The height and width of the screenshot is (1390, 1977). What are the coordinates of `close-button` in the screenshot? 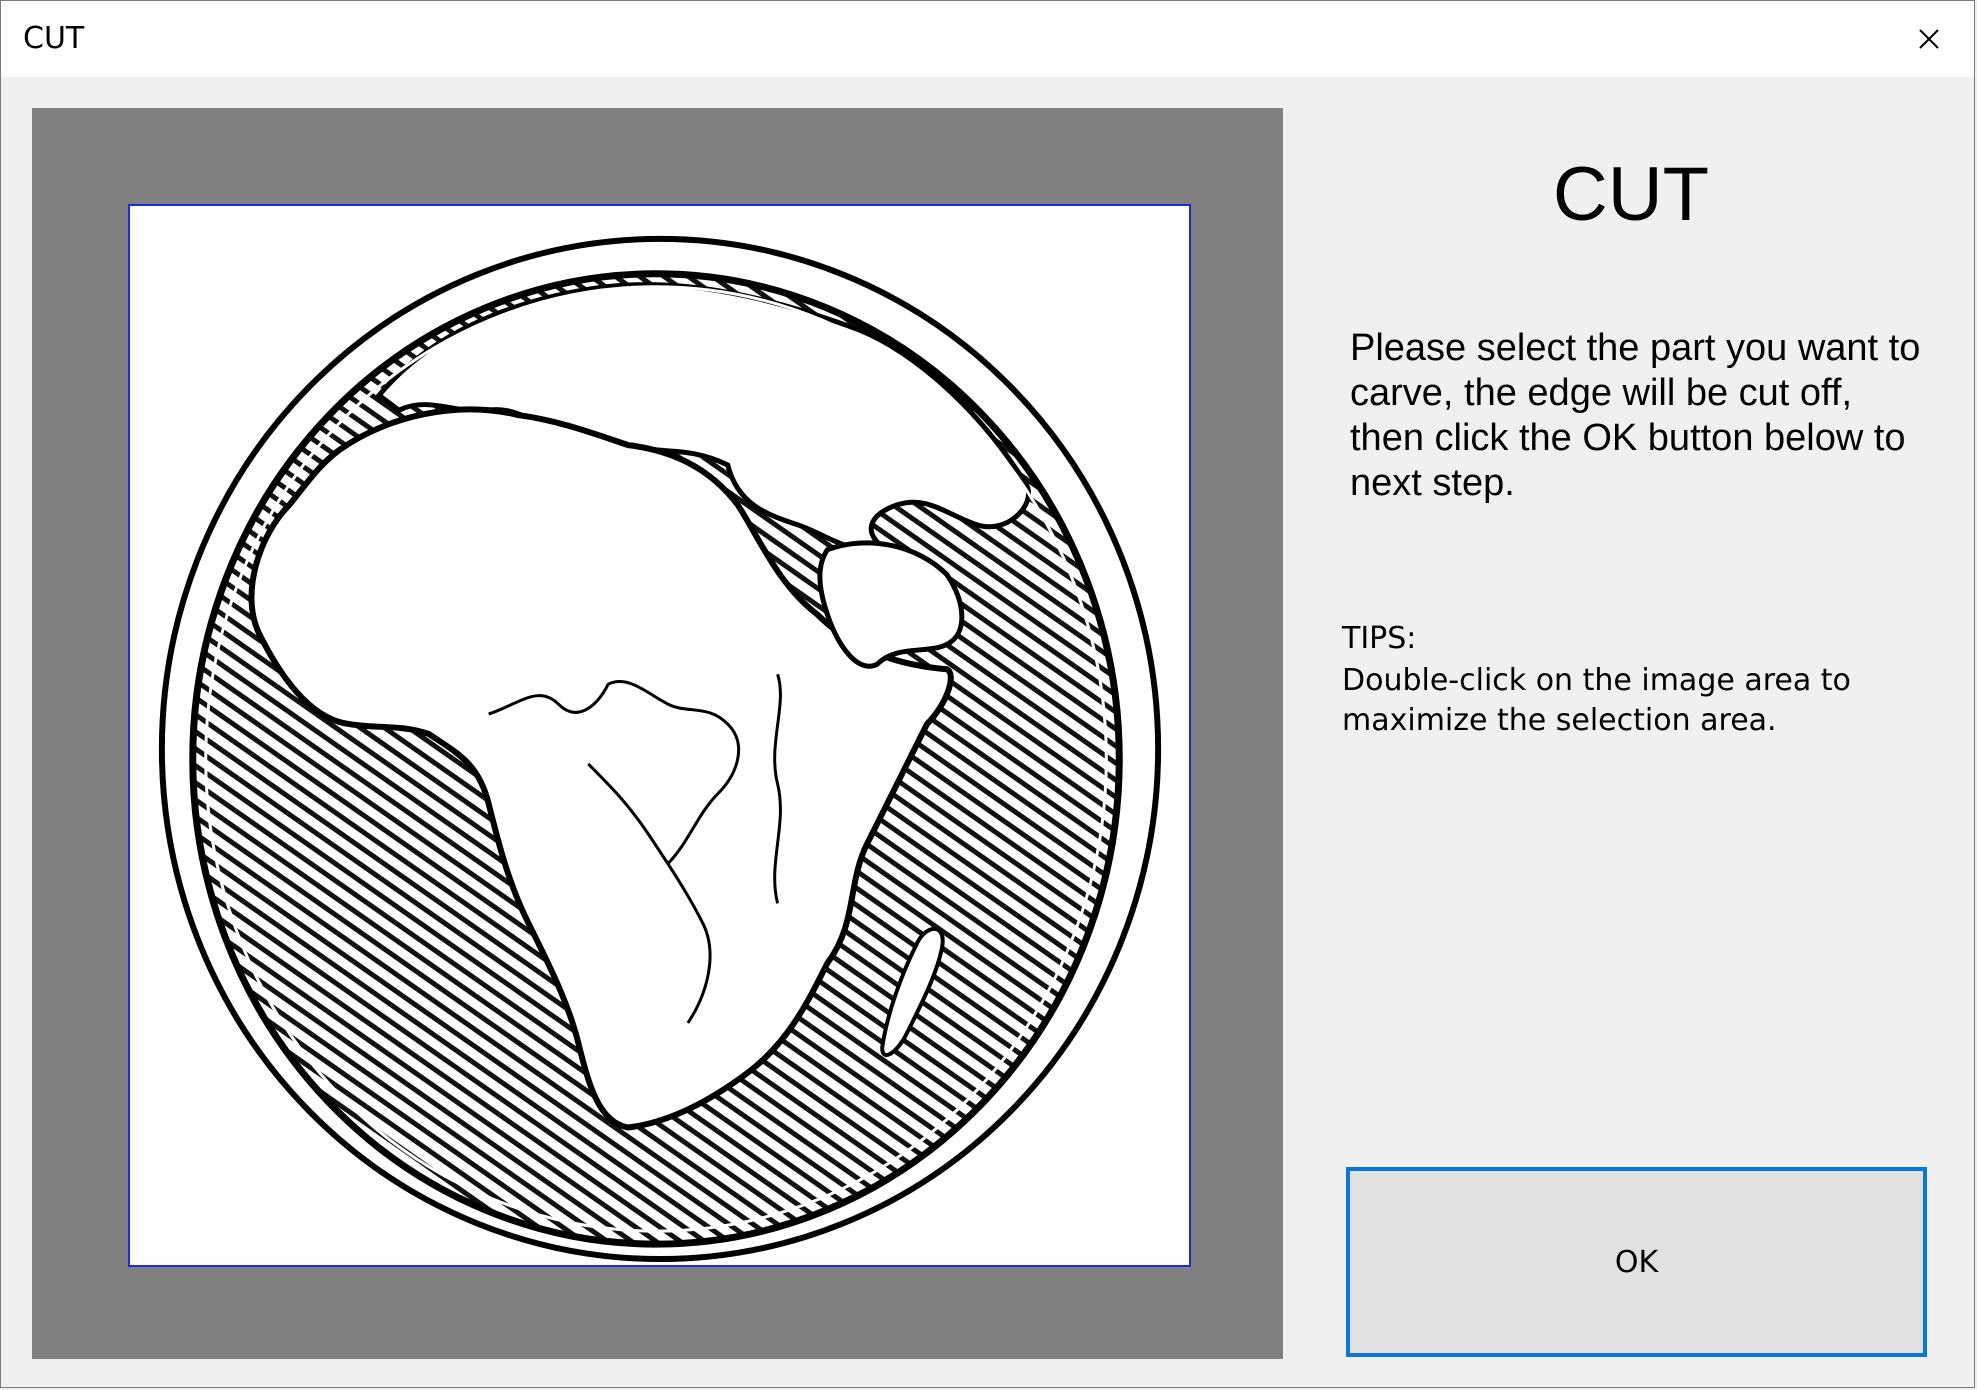 It's located at (1929, 39).